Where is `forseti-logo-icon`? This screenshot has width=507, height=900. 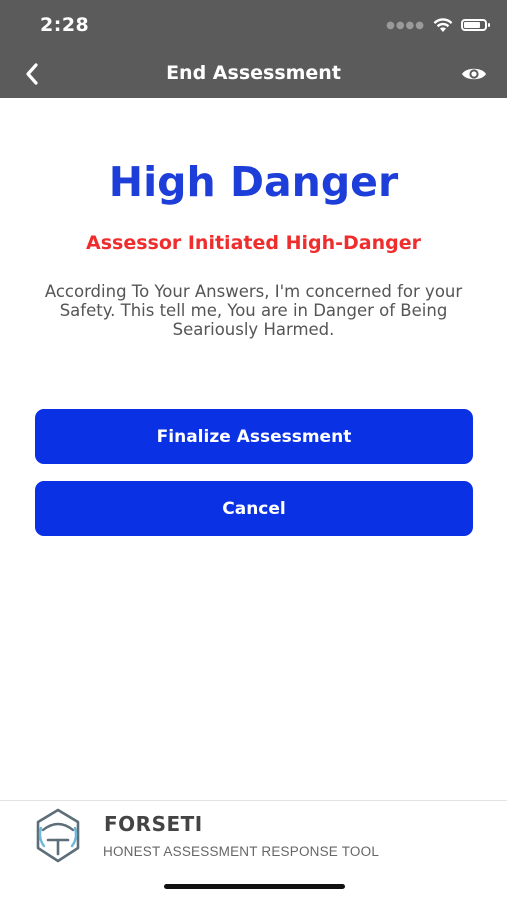
forseti-logo-icon is located at coordinates (58, 835).